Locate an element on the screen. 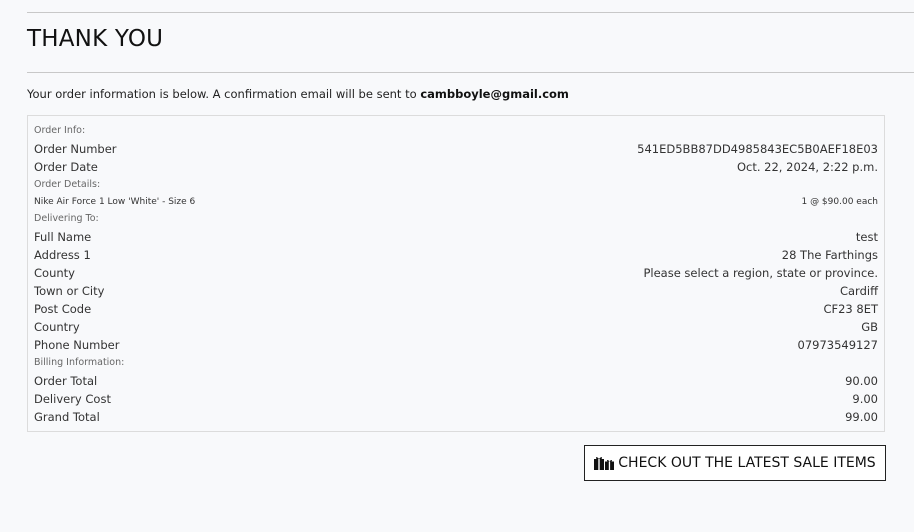 The width and height of the screenshot is (914, 532). order-info-heading-row: Order Info: is located at coordinates (456, 131).